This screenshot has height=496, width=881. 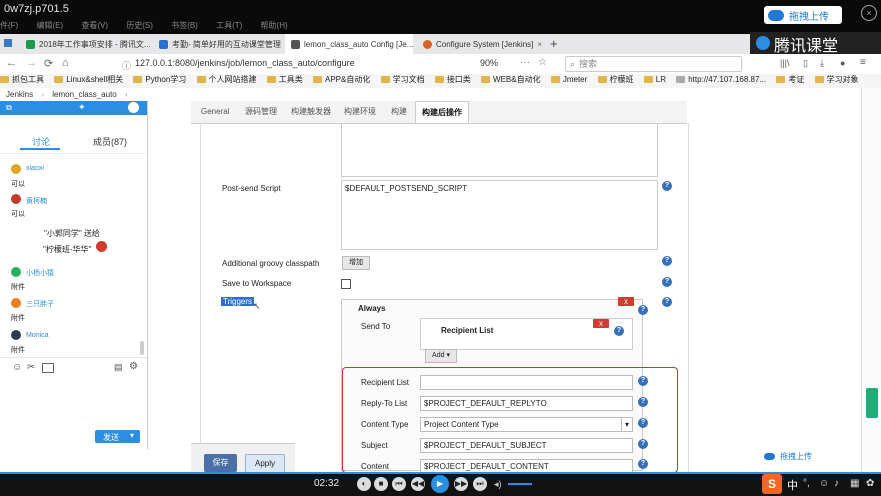 I want to click on popout-icon: ⧉, so click(x=9, y=108).